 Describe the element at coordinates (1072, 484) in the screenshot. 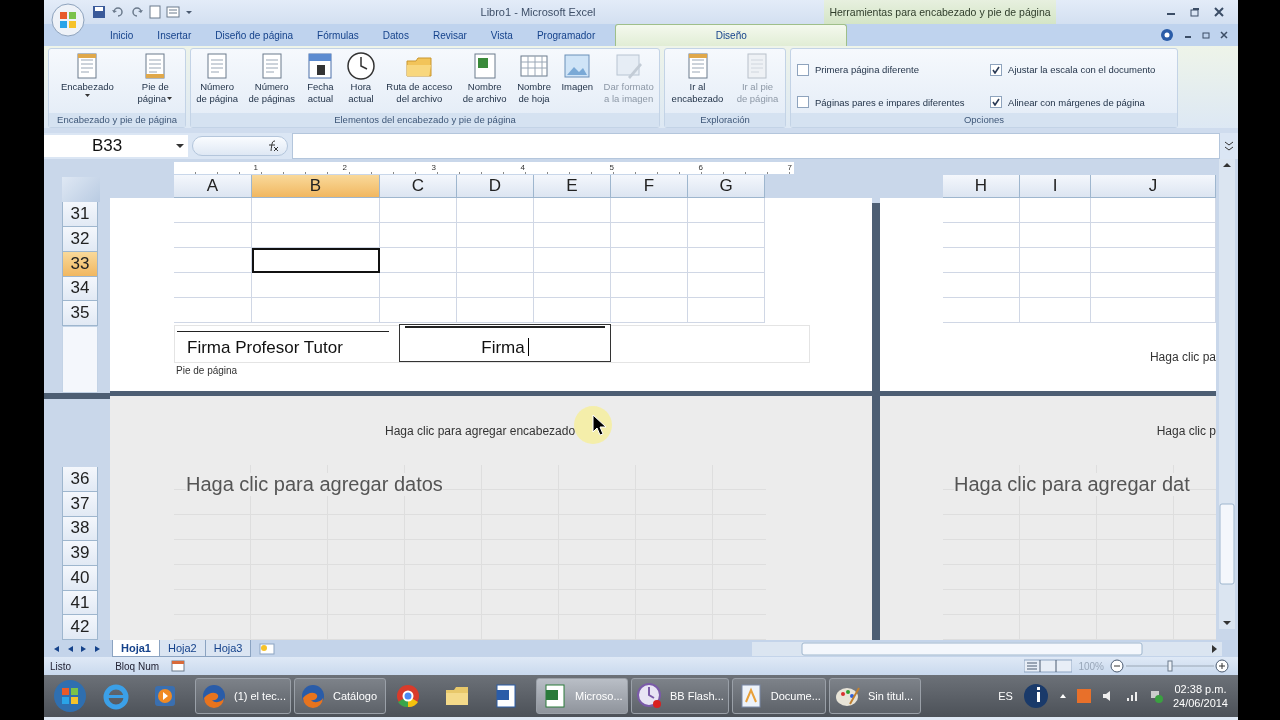

I see `data-prompt: Haga clic para agregar dat` at that location.